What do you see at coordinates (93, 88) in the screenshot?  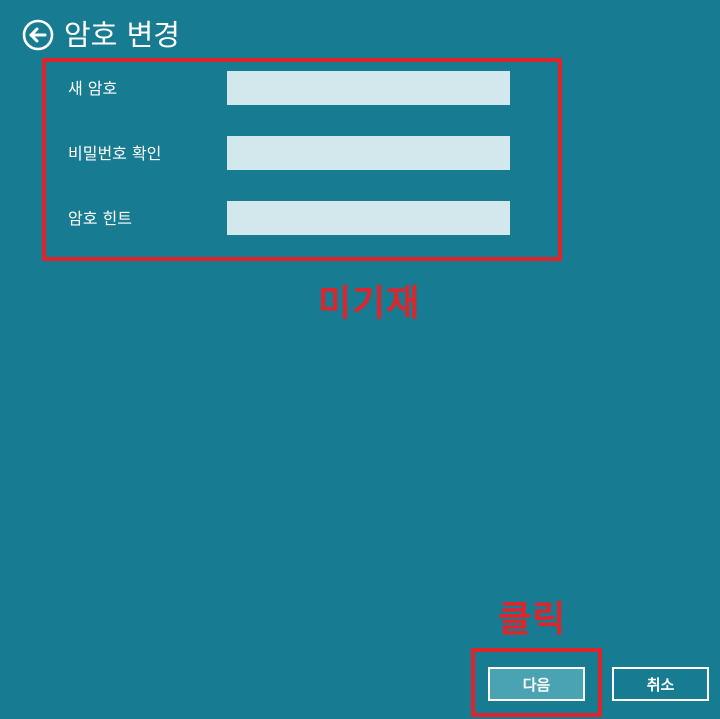 I see `new-password-label: 새 암호` at bounding box center [93, 88].